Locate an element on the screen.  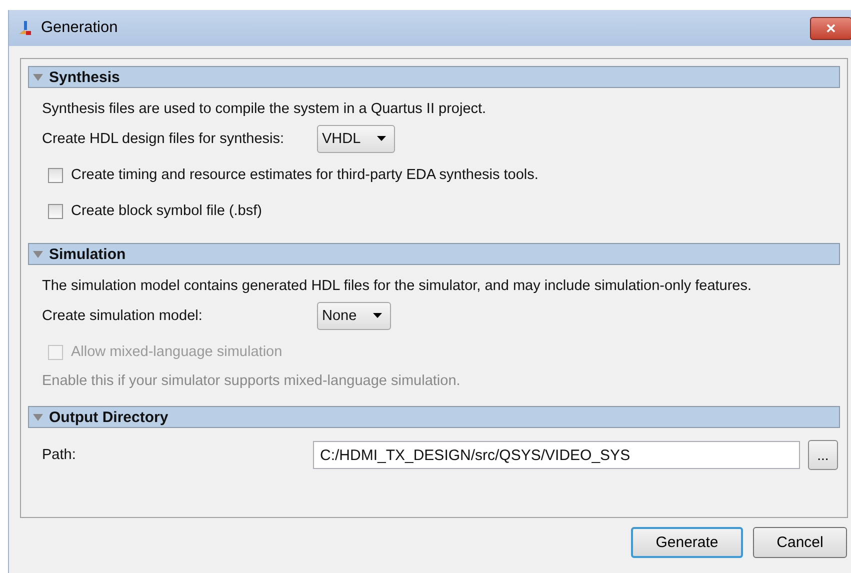
section-title: Synthesis is located at coordinates (84, 77).